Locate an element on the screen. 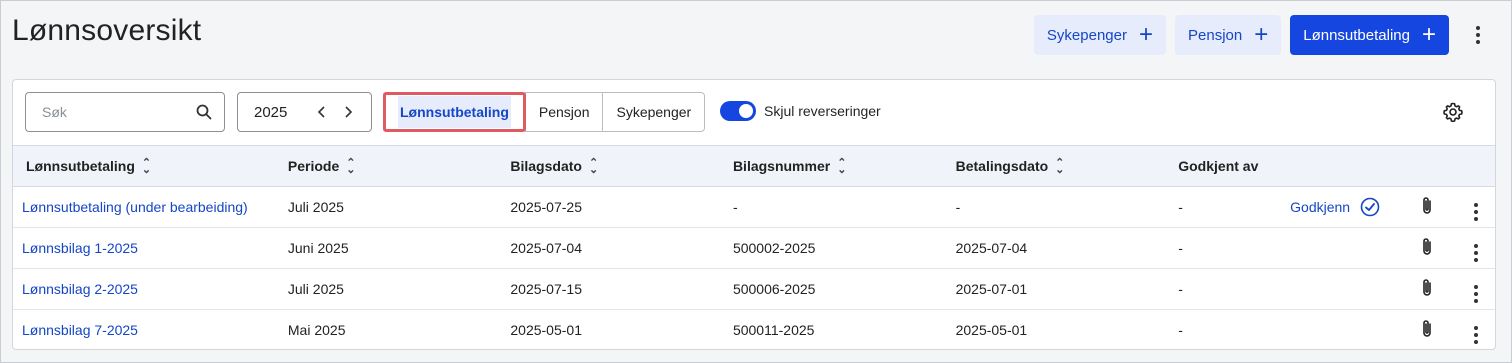 The image size is (1512, 363). period-cell: Mai 2025 is located at coordinates (316, 330).